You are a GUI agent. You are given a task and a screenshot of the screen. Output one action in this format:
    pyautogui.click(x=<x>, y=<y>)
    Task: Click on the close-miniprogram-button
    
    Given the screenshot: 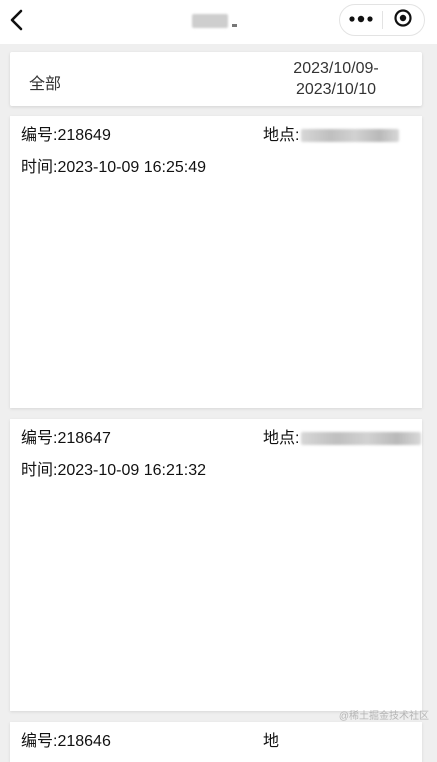 What is the action you would take?
    pyautogui.click(x=403, y=20)
    